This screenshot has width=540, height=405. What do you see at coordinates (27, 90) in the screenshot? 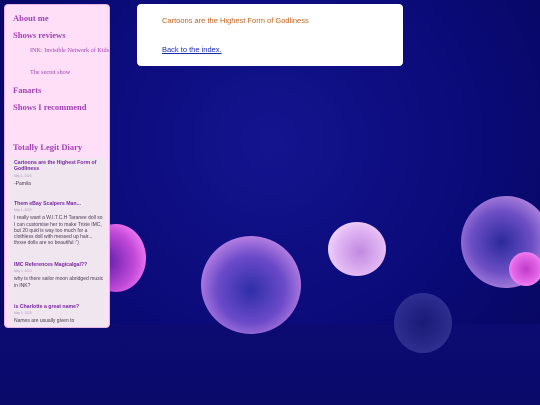
I see `nav-fanarts-link: Fanarts` at bounding box center [27, 90].